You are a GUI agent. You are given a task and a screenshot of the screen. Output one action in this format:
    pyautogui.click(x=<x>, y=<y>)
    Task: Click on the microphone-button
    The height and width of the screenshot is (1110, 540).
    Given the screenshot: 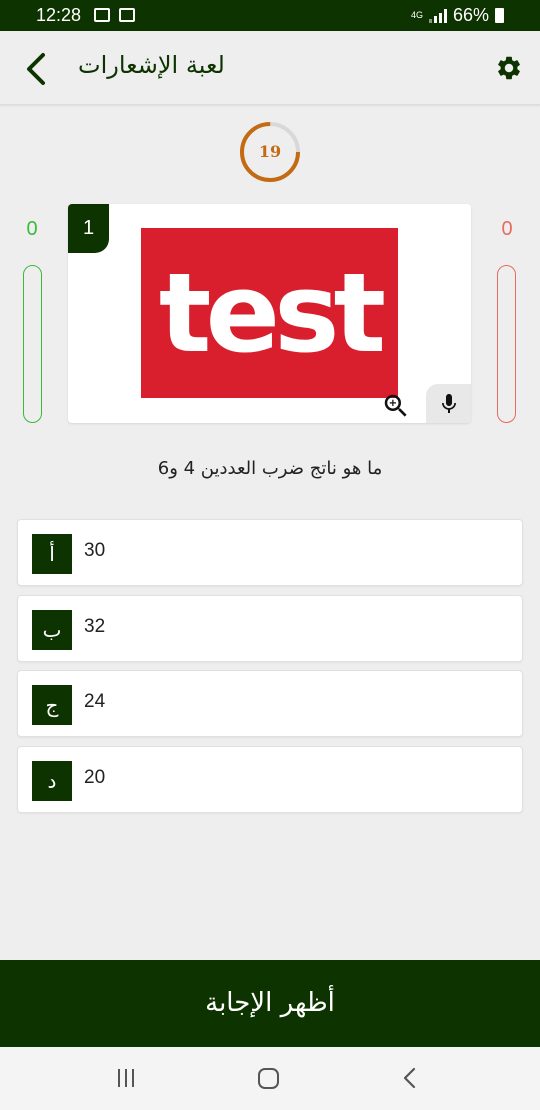 What is the action you would take?
    pyautogui.click(x=448, y=403)
    